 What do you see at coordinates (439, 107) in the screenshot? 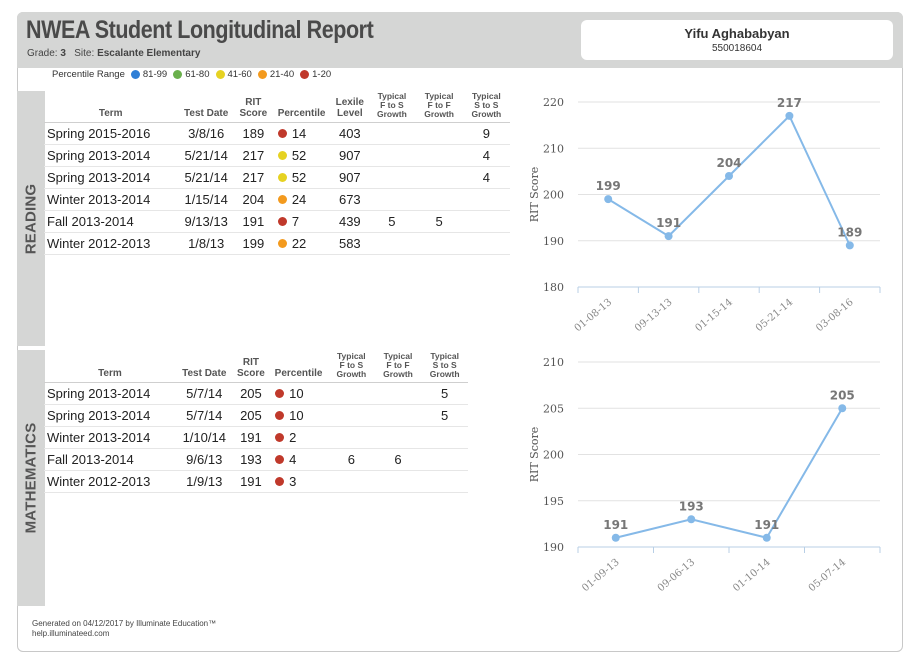
I see `col-typical-f-to-f: Typical F to F Growth` at bounding box center [439, 107].